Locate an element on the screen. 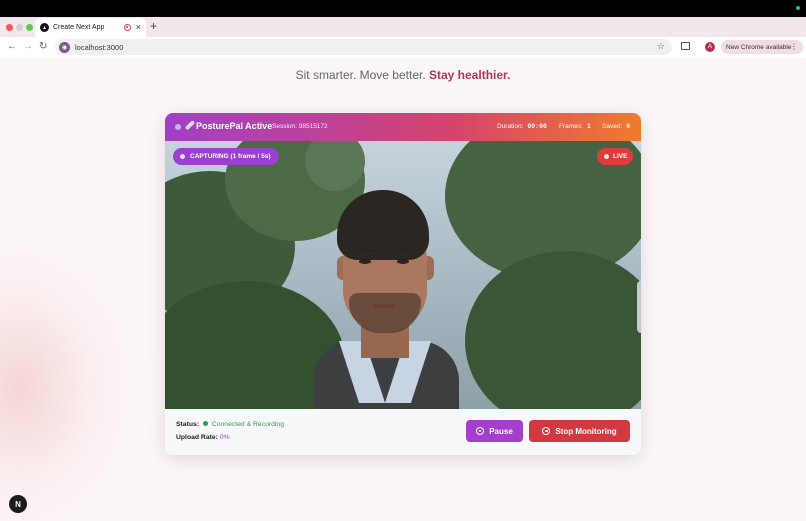 The width and height of the screenshot is (806, 521). browser-tab: ▲ Create Next App × is located at coordinates (90, 27).